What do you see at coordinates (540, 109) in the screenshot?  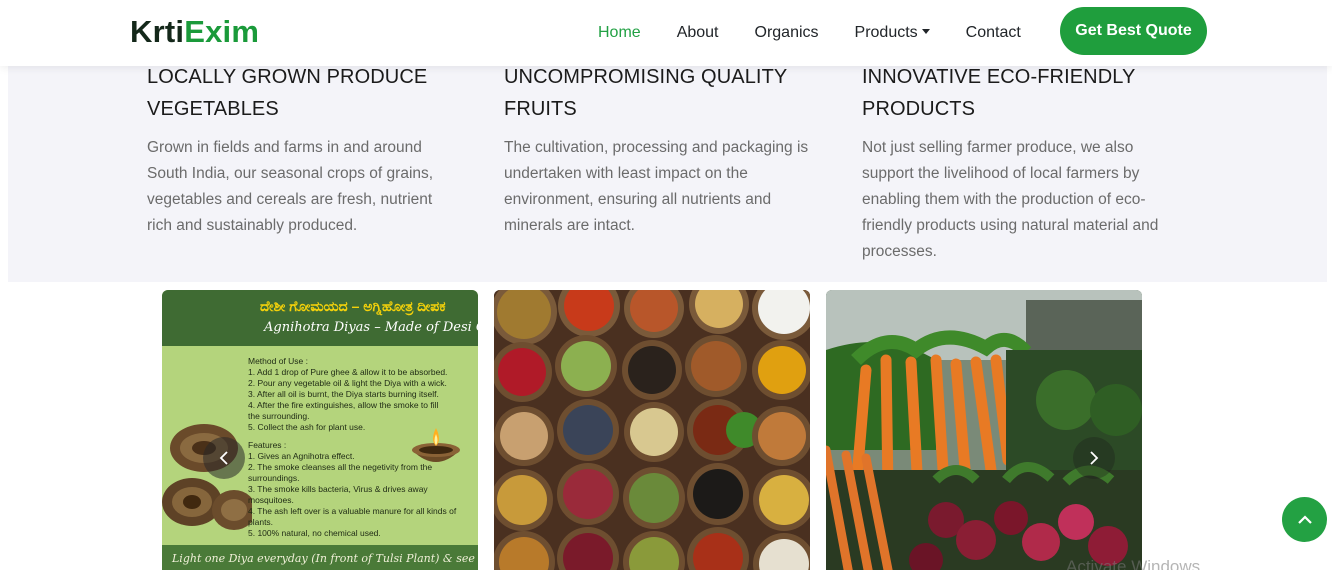 I see `feature-title-line2: FRUITS` at bounding box center [540, 109].